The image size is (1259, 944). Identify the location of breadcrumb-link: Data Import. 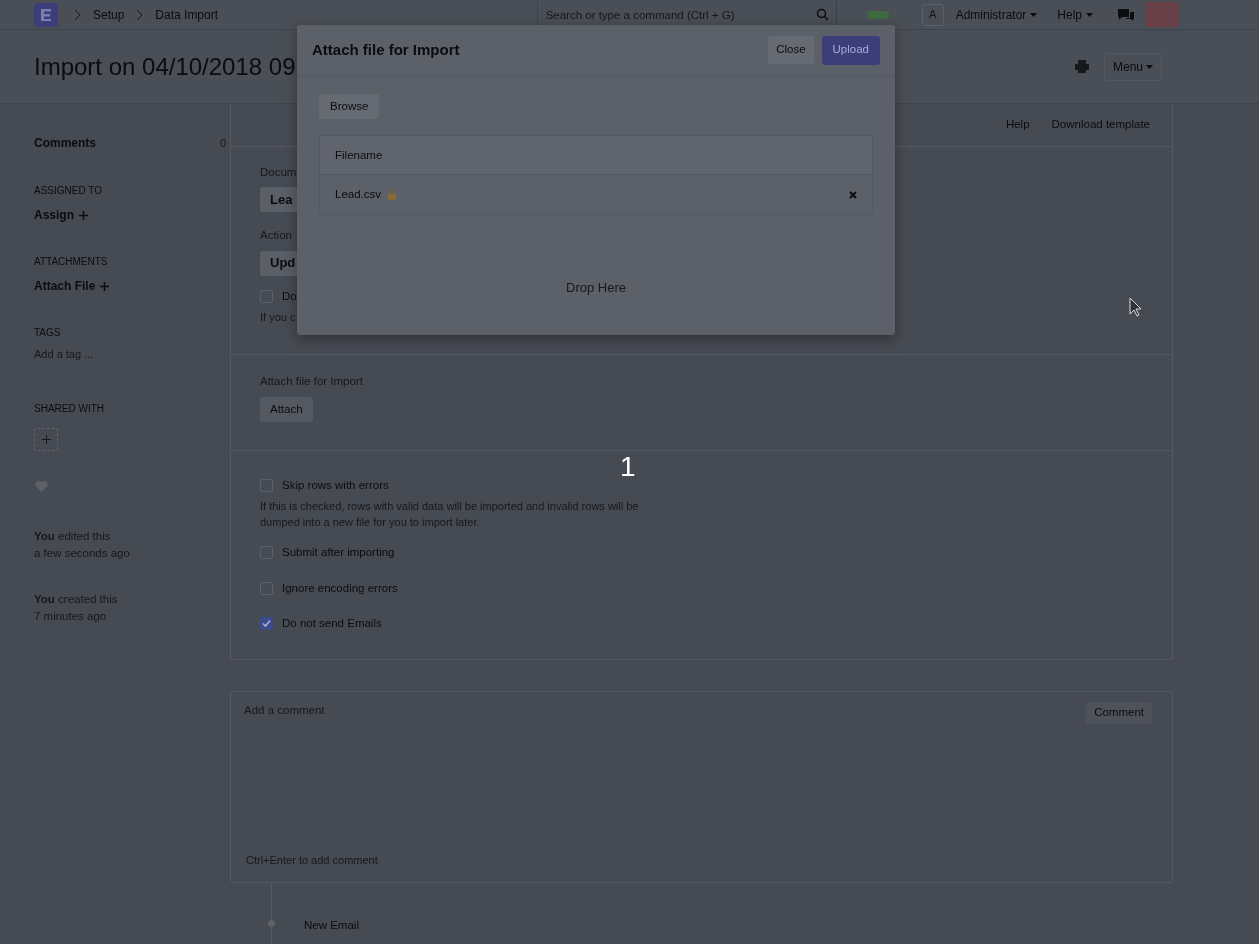
(187, 14).